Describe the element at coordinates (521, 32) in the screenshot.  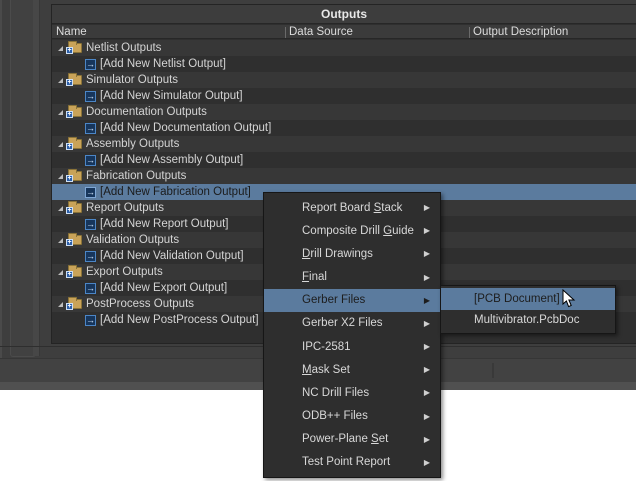
I see `column-header-output-description: Output Description` at that location.